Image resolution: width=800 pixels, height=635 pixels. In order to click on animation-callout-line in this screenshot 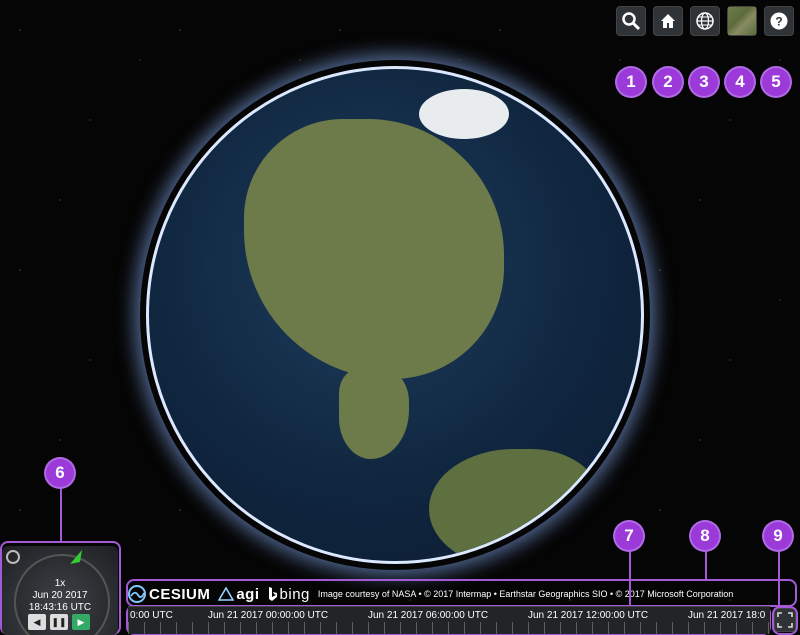, I will do `click(61, 514)`.